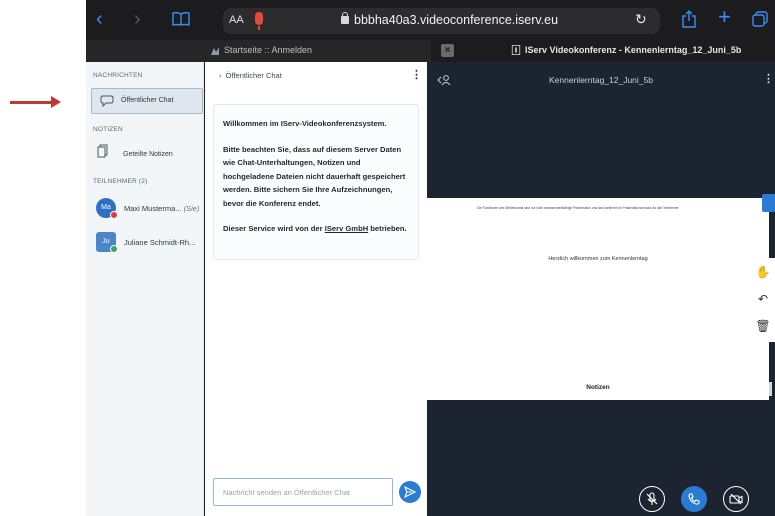 The width and height of the screenshot is (775, 516). I want to click on tab-startseite: Startseite :: Anmelden, so click(258, 51).